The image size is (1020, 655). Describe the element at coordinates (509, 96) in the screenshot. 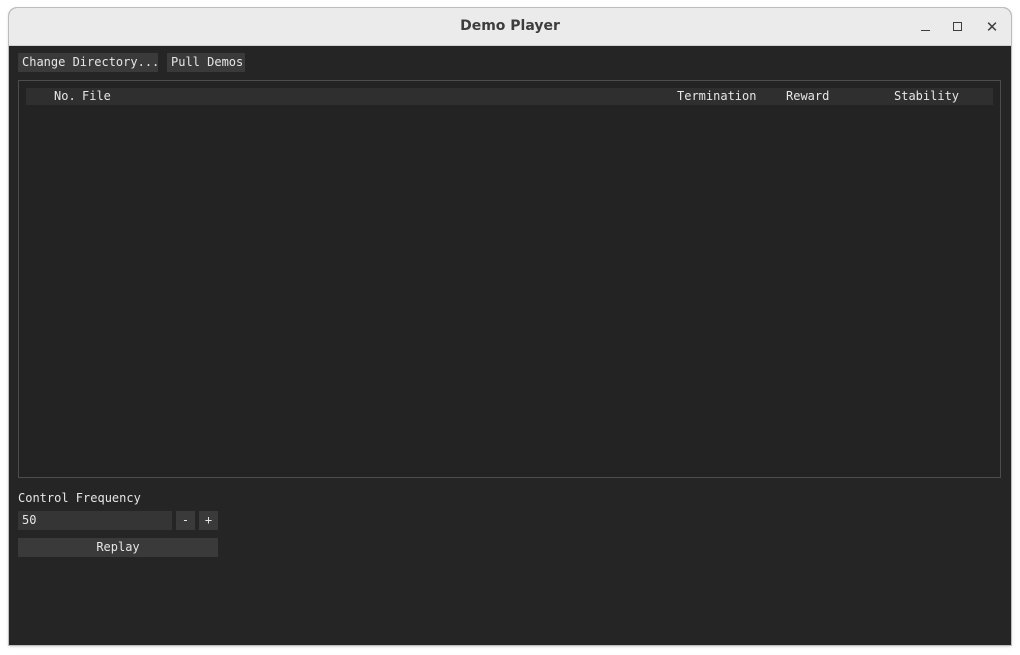

I see `table-header: No. File Termination Reward Stability` at that location.